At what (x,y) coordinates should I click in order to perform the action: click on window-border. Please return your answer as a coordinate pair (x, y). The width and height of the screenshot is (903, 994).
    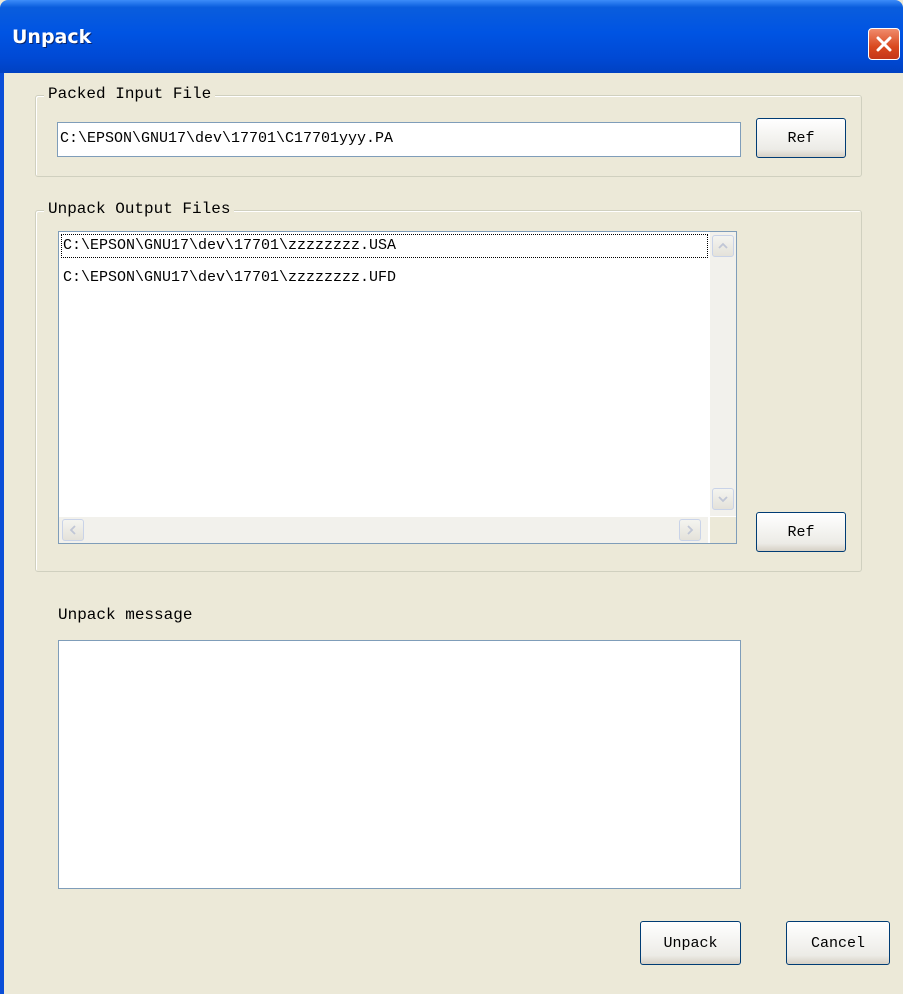
    Looking at the image, I should click on (2, 533).